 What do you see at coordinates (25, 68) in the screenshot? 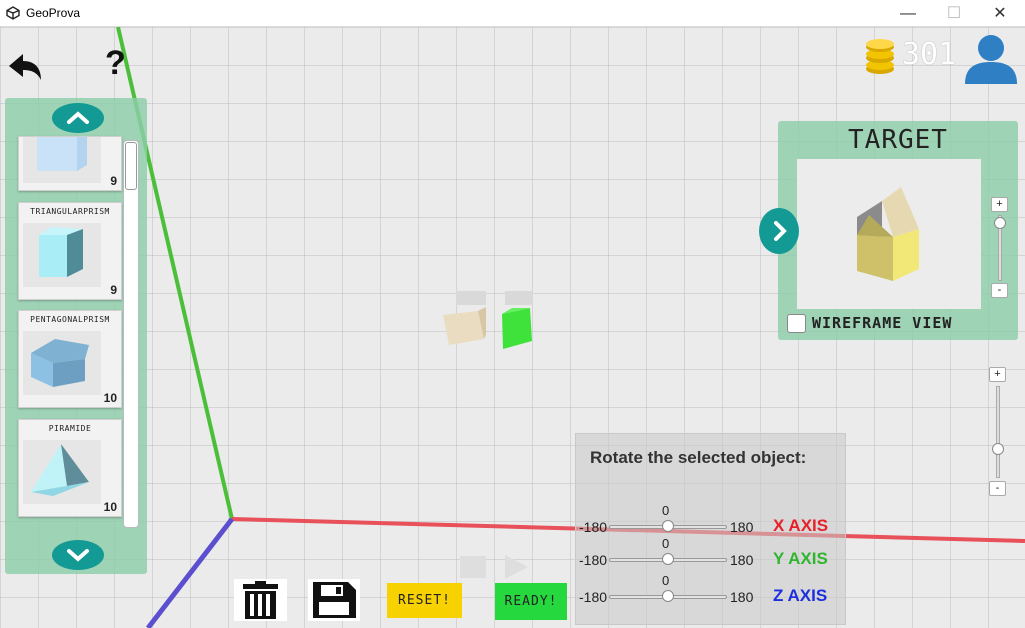
I see `back-arrow-icon` at bounding box center [25, 68].